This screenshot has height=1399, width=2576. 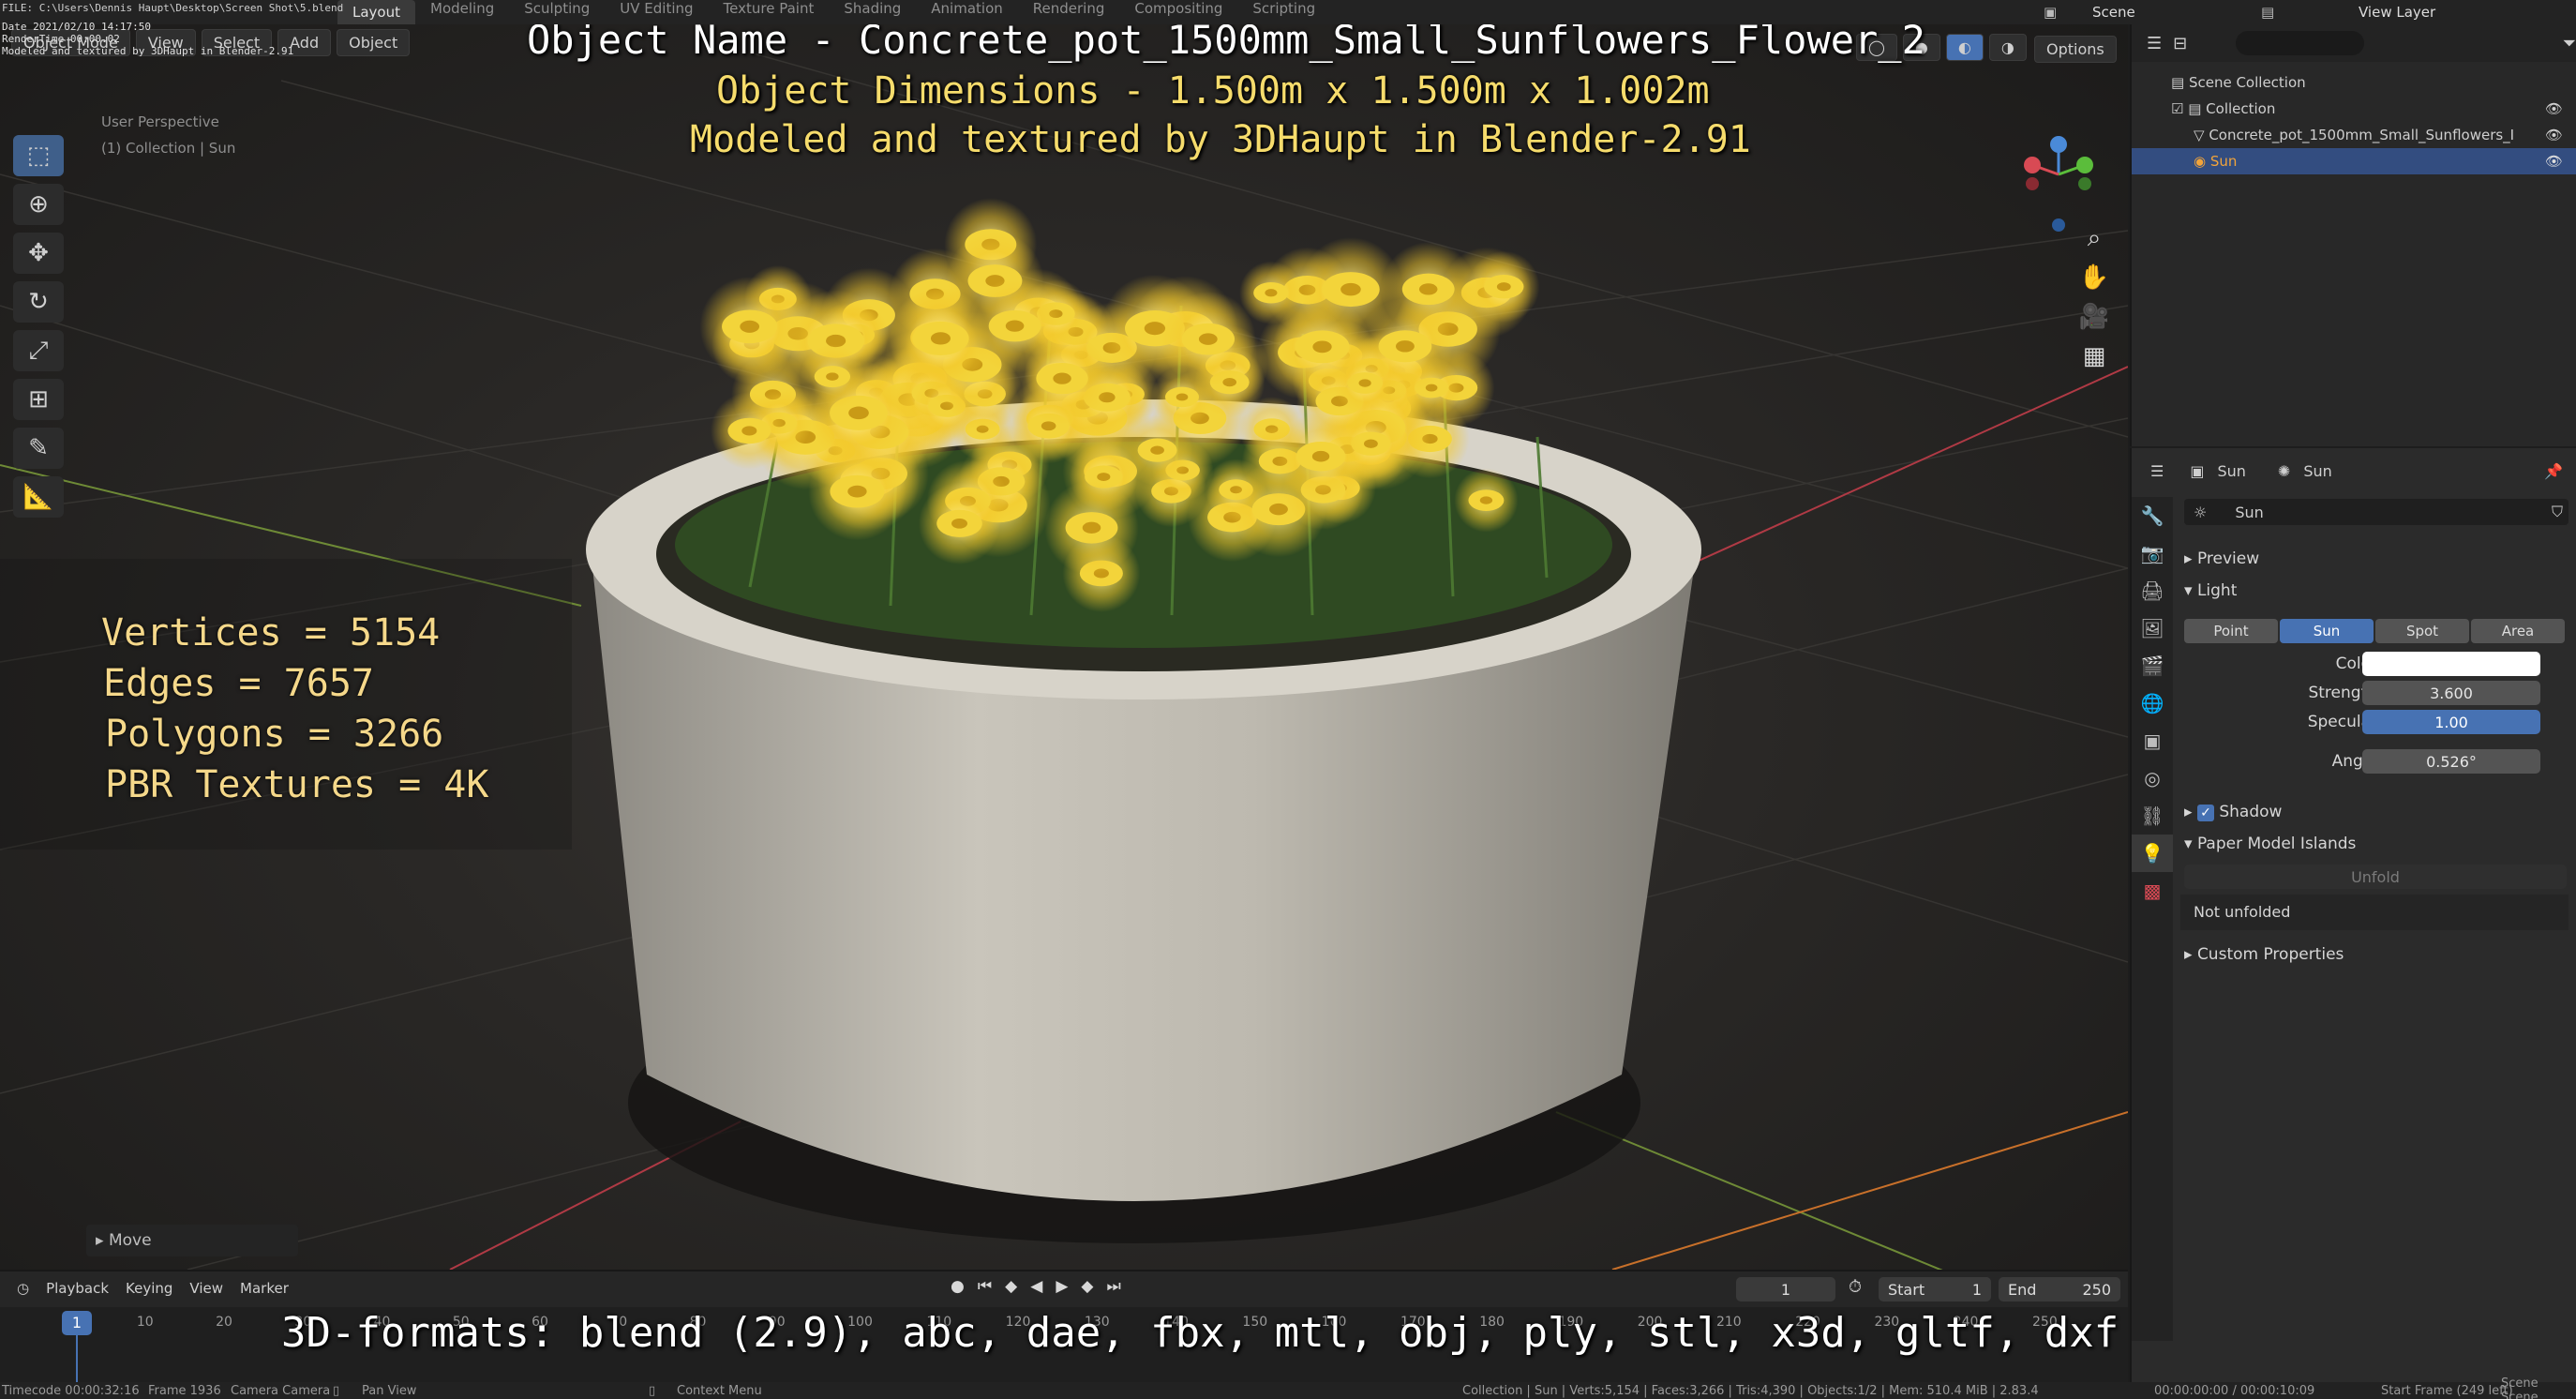 I want to click on prev-keyframe-icon: ◆, so click(x=1011, y=1286).